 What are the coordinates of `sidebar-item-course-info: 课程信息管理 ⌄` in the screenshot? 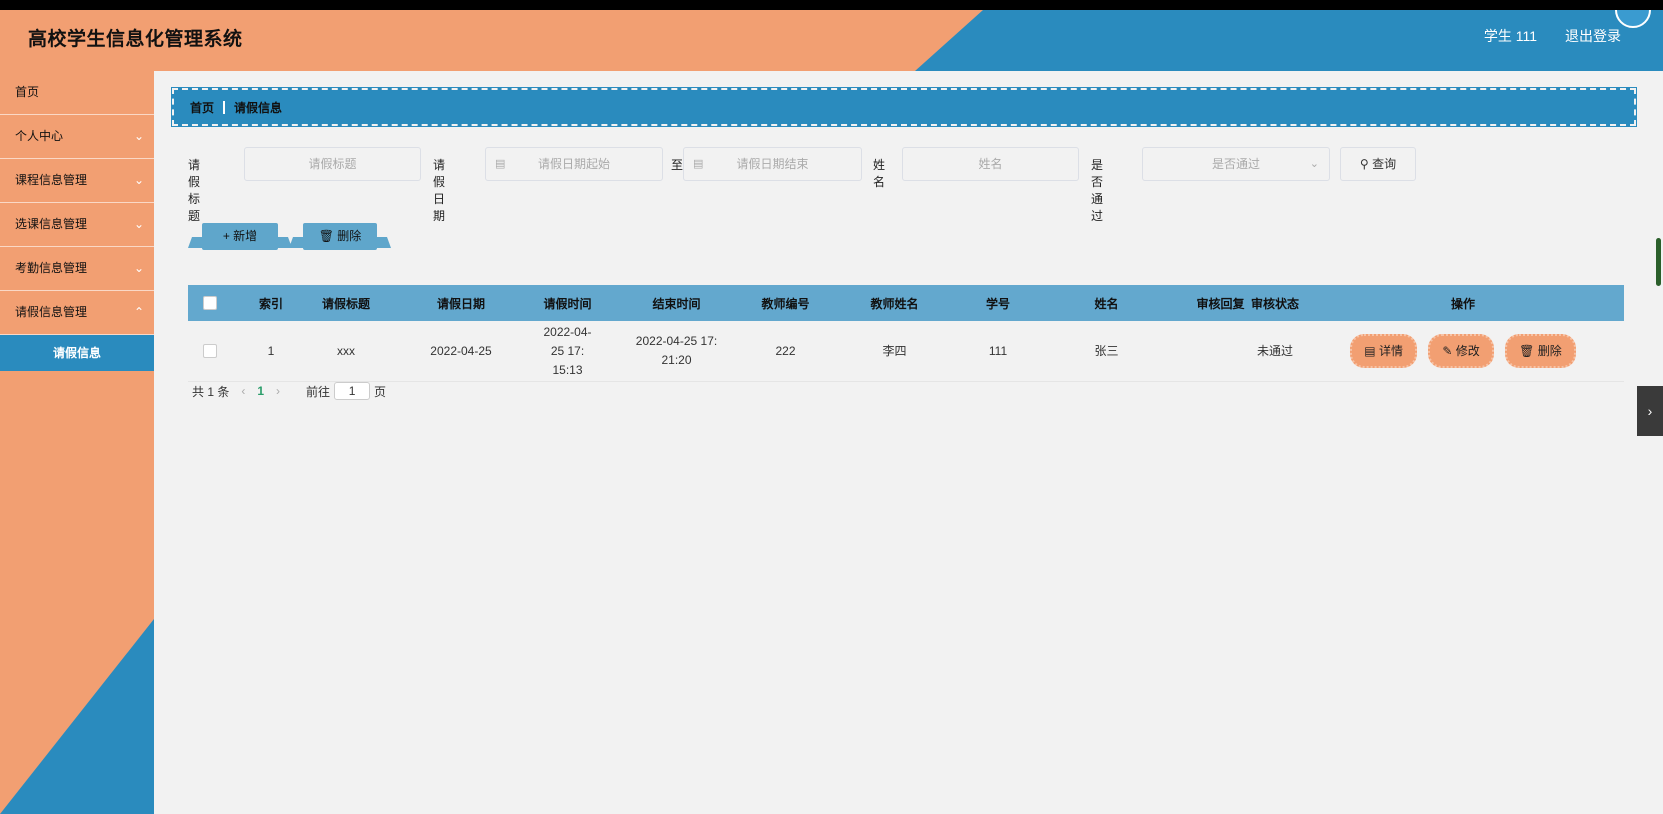 It's located at (77, 181).